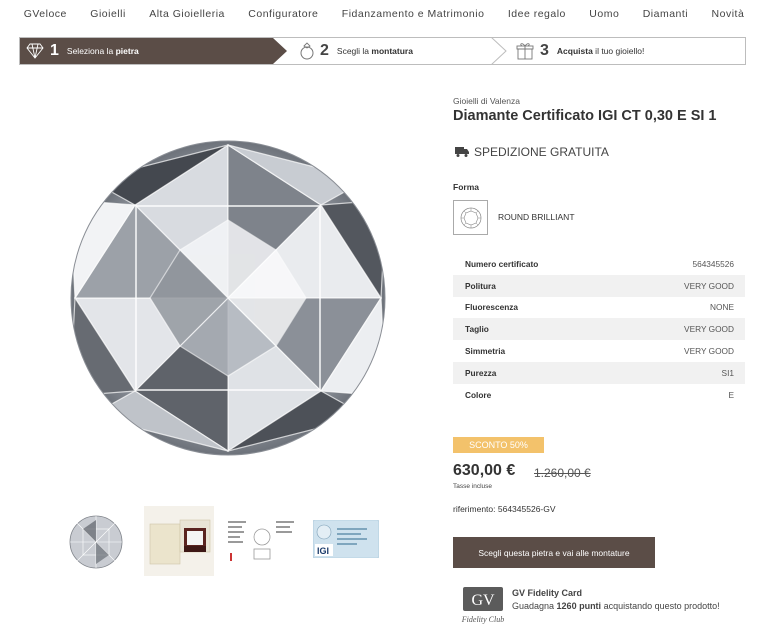  Describe the element at coordinates (473, 486) in the screenshot. I see `tax-note: Tasse incluse` at that location.